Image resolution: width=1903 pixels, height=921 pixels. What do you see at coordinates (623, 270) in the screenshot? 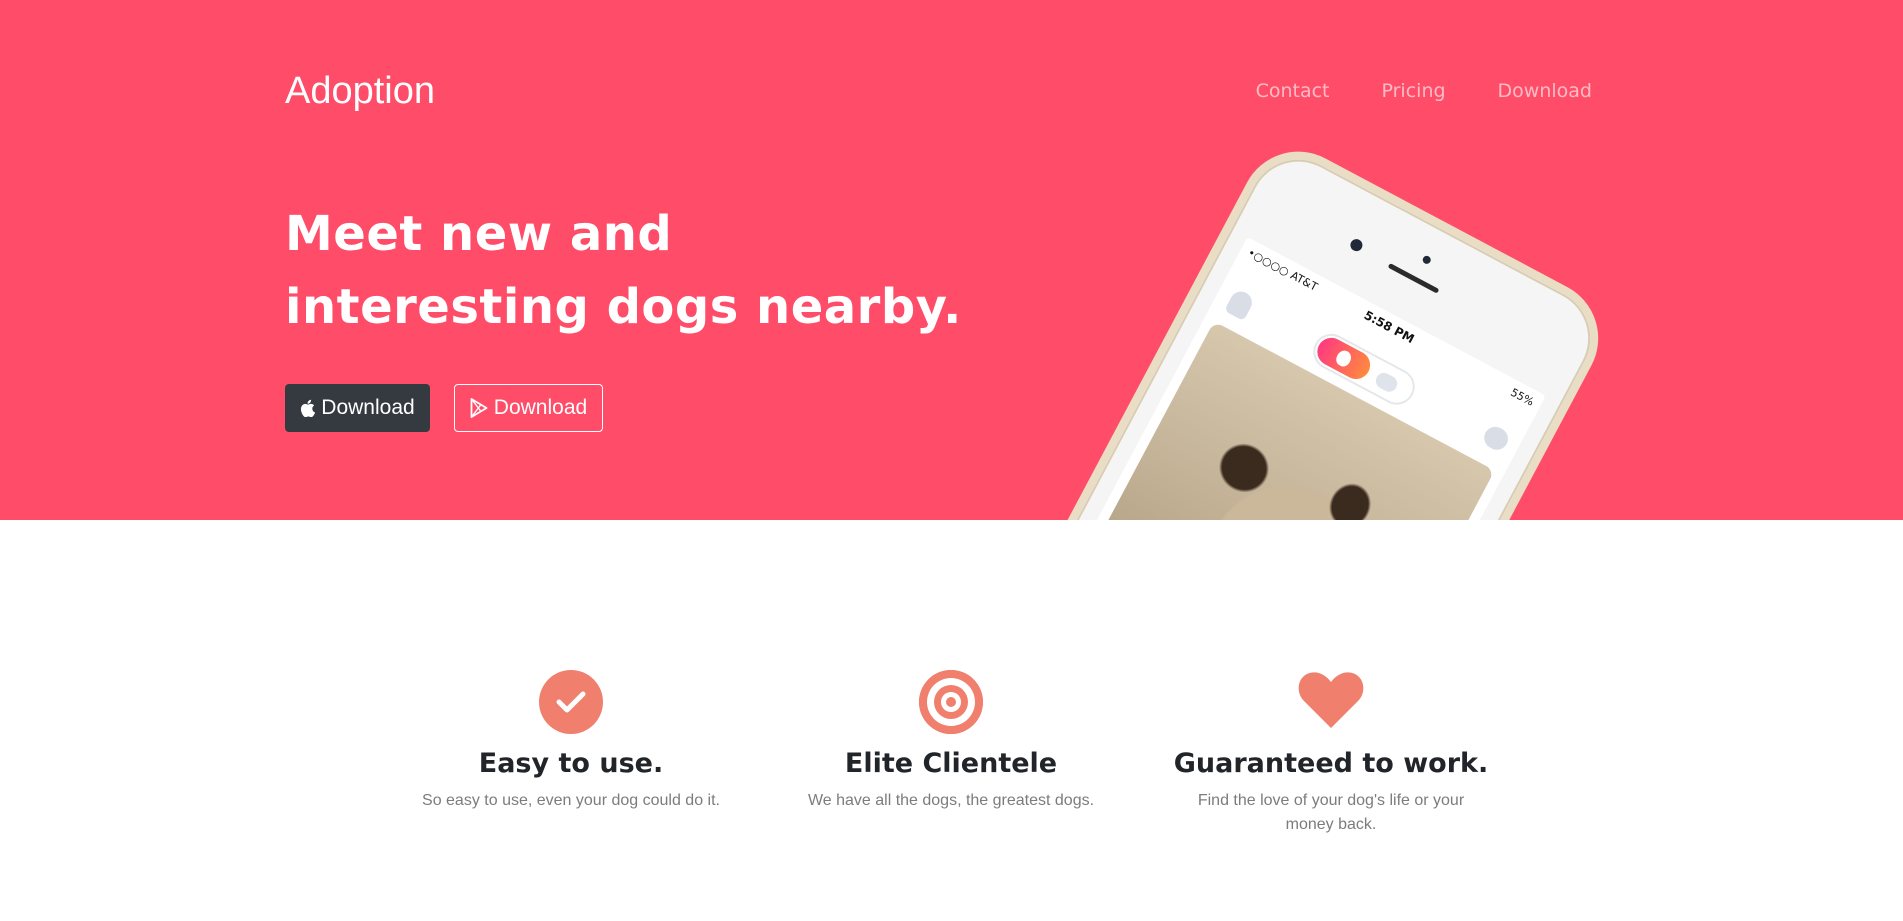
I see `hero-headline: Meet new and interesting dogs nearby.` at bounding box center [623, 270].